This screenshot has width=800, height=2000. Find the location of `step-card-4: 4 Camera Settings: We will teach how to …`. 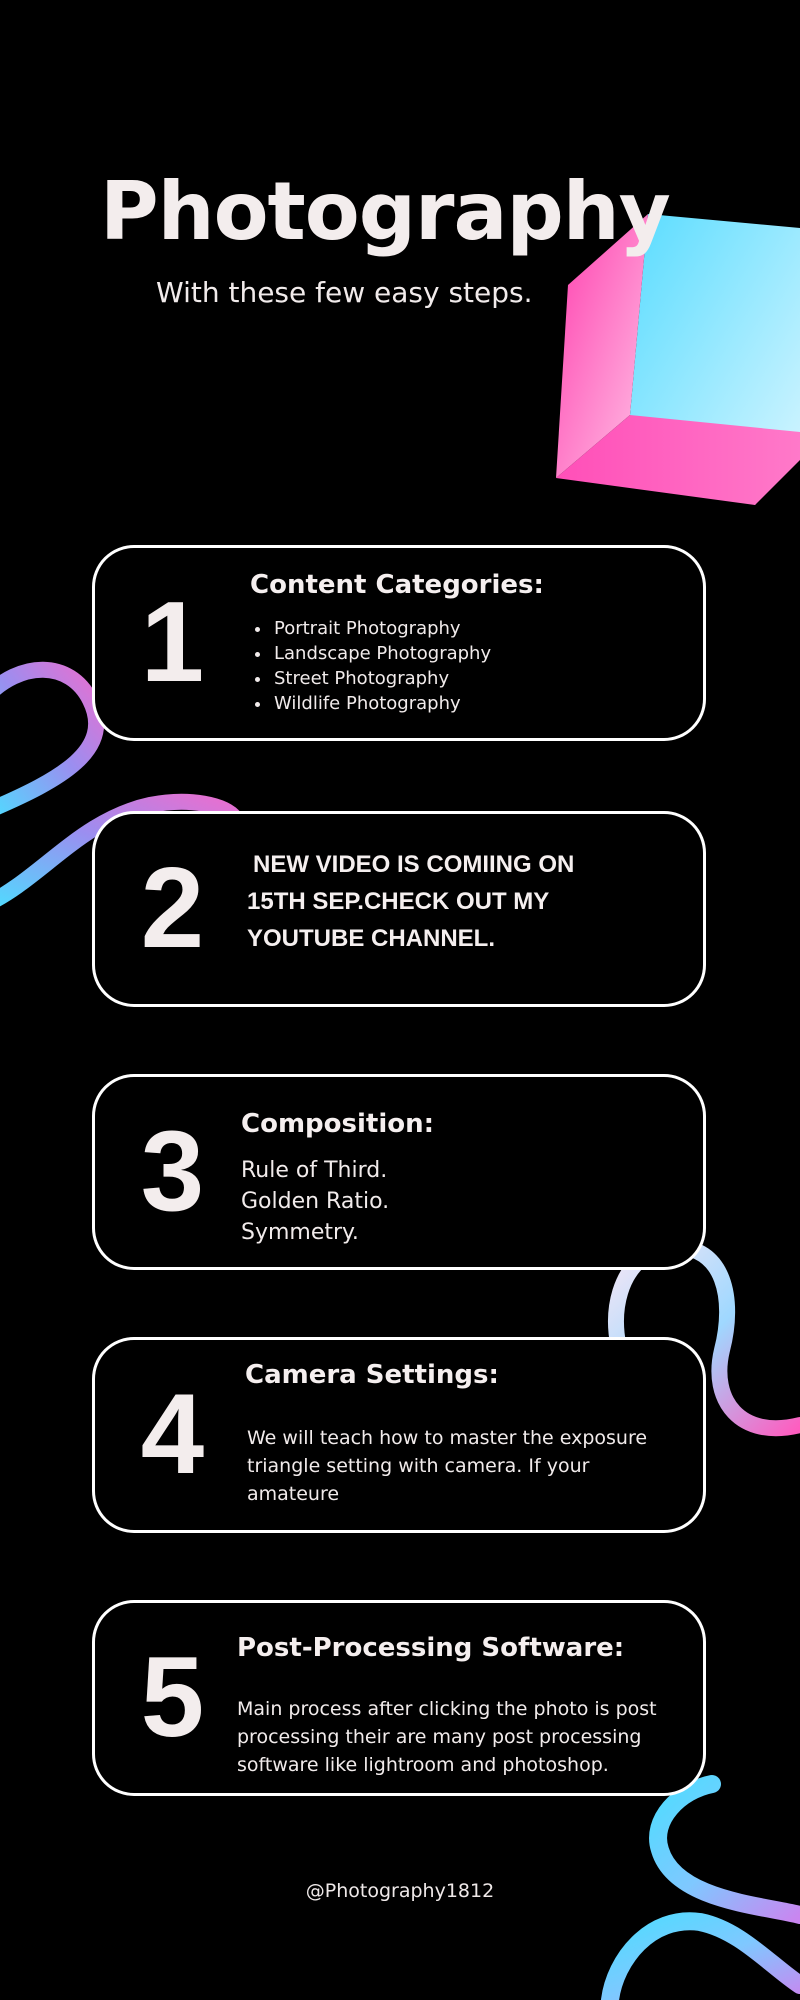

step-card-4: 4 Camera Settings: We will teach how to … is located at coordinates (399, 1435).